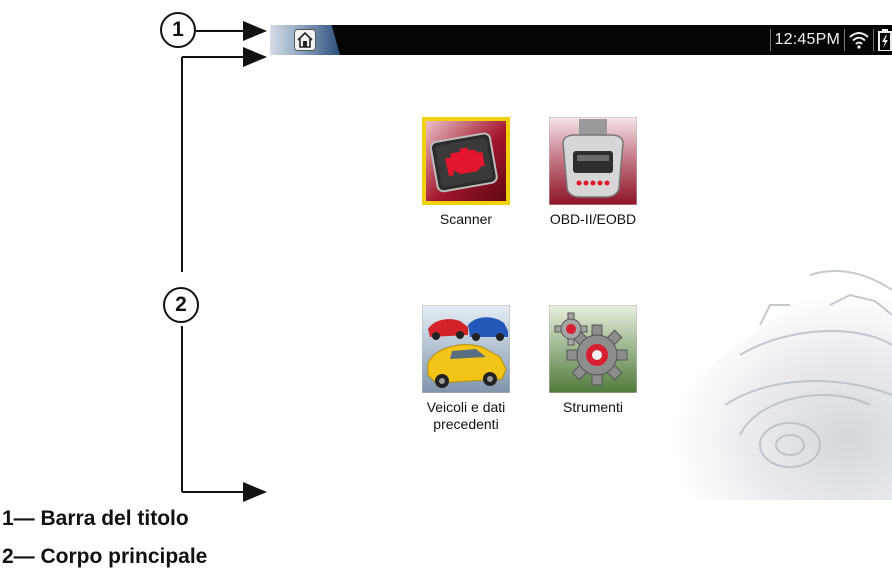 This screenshot has height=584, width=892. Describe the element at coordinates (885, 40) in the screenshot. I see `battery-icon` at that location.